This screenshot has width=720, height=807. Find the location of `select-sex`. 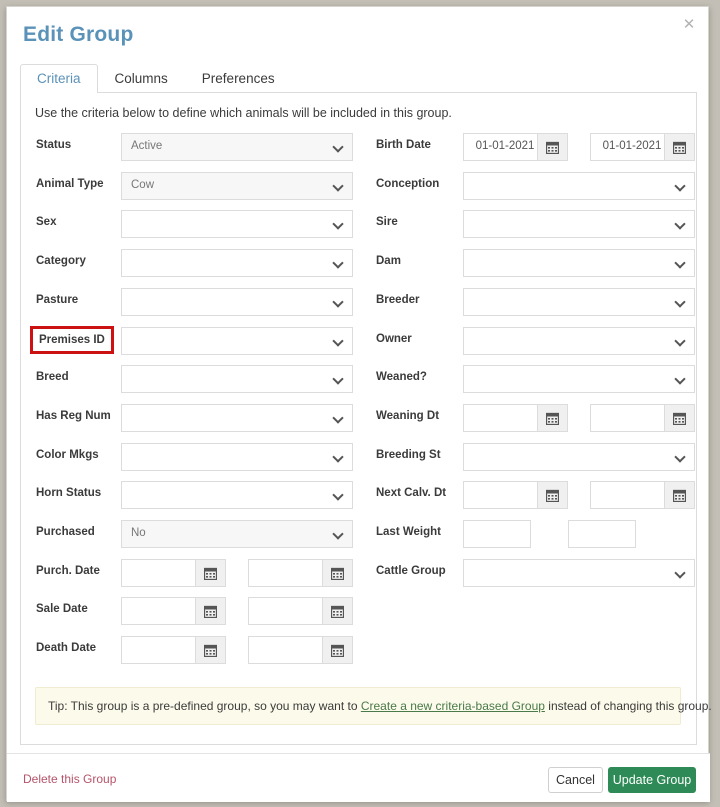

select-sex is located at coordinates (237, 224).